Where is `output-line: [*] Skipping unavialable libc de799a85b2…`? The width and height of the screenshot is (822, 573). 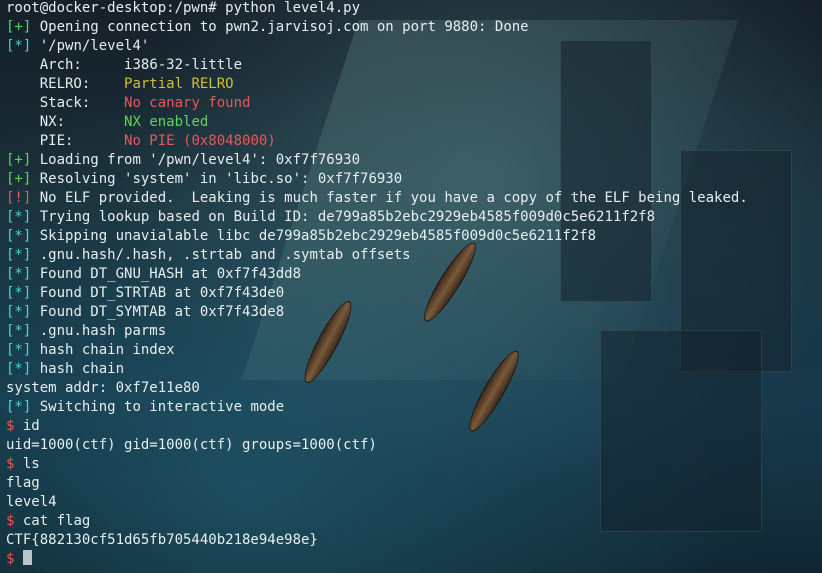
output-line: [*] Skipping unavialable libc de799a85b2… is located at coordinates (301, 236).